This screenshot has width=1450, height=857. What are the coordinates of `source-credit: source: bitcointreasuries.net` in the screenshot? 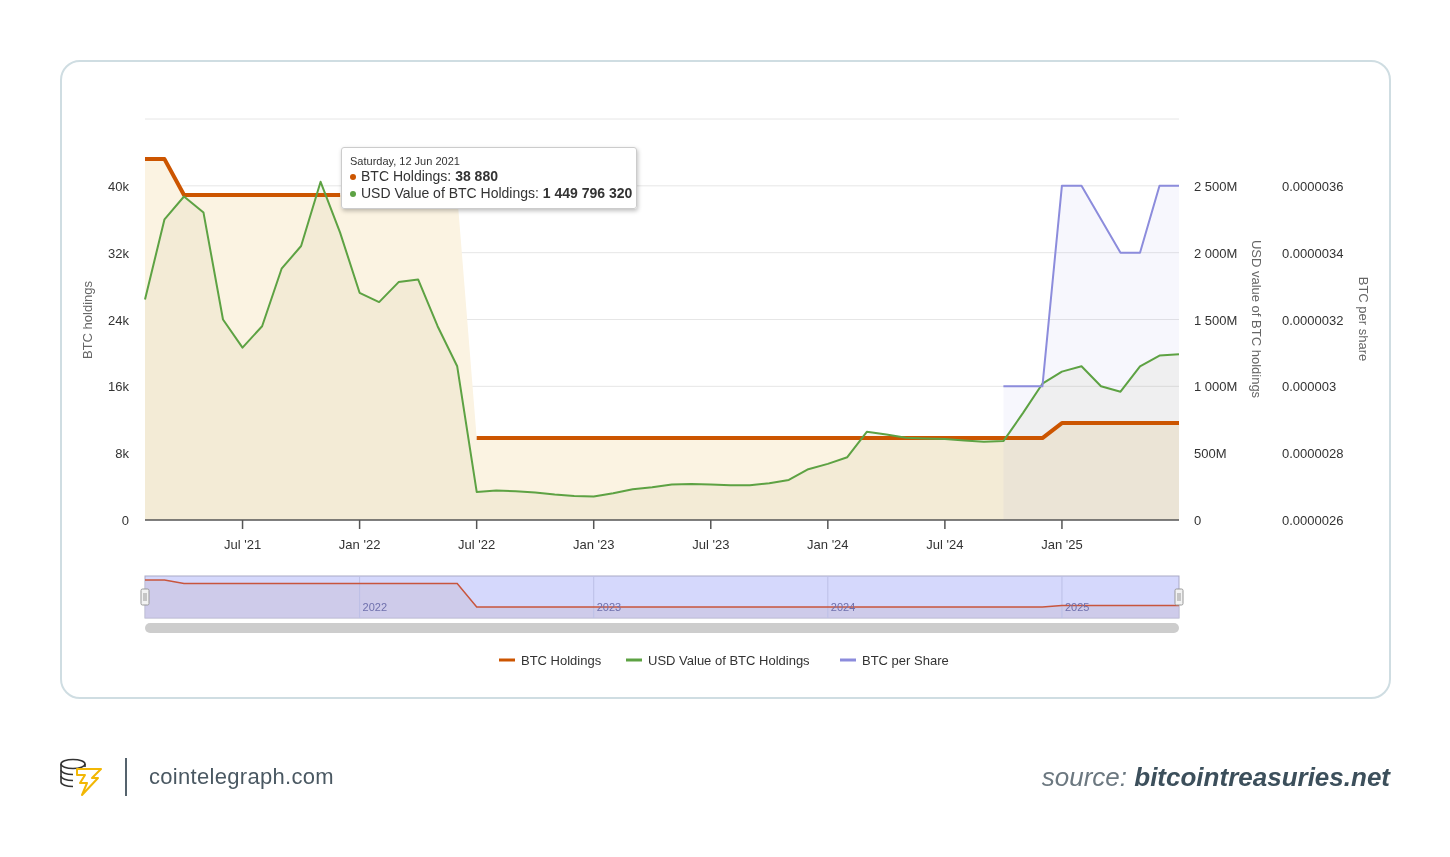 It's located at (1215, 777).